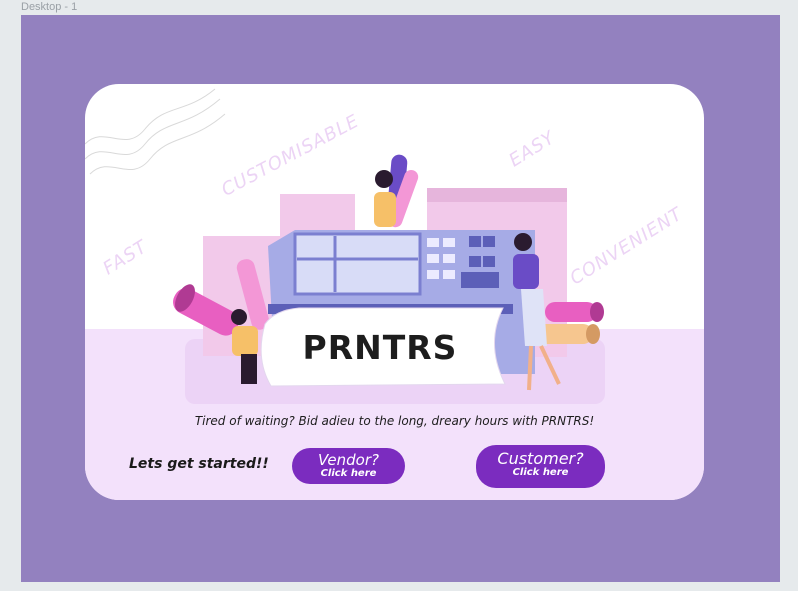 This screenshot has width=798, height=591. I want to click on customer-button: Customer? Click here, so click(540, 466).